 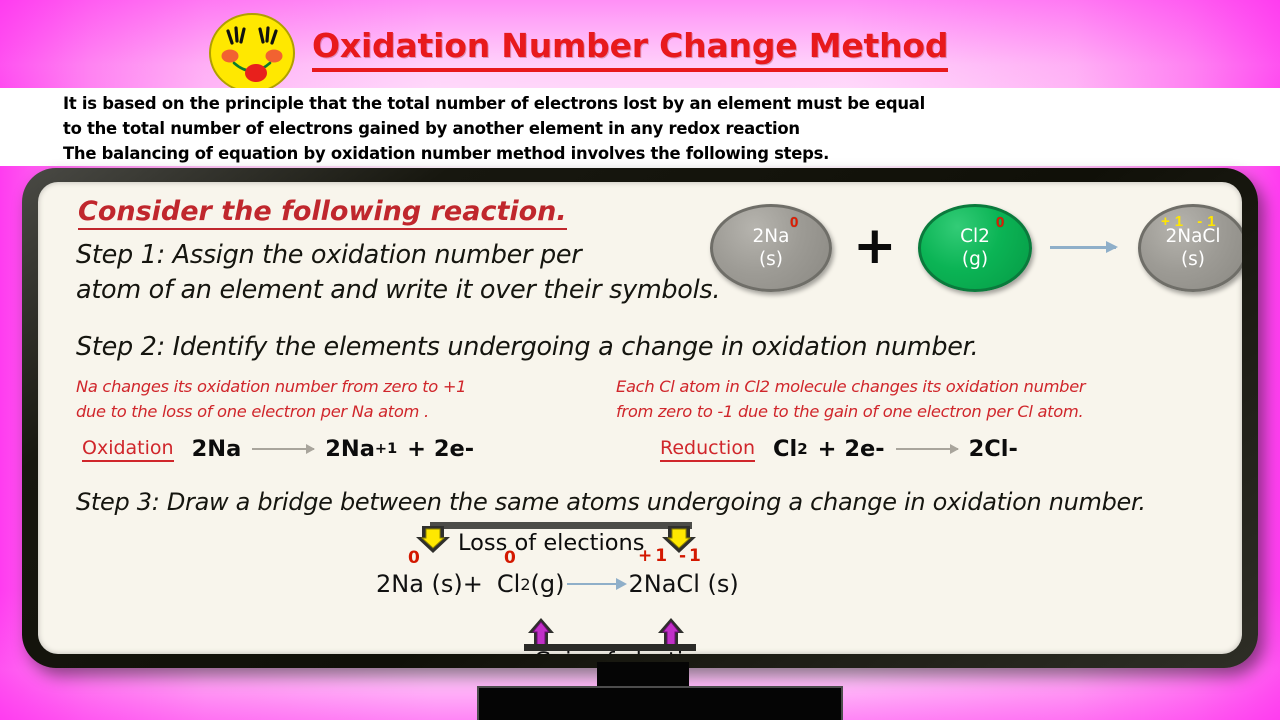 What do you see at coordinates (596, 583) in the screenshot?
I see `bridge-reaction-arrow-icon` at bounding box center [596, 583].